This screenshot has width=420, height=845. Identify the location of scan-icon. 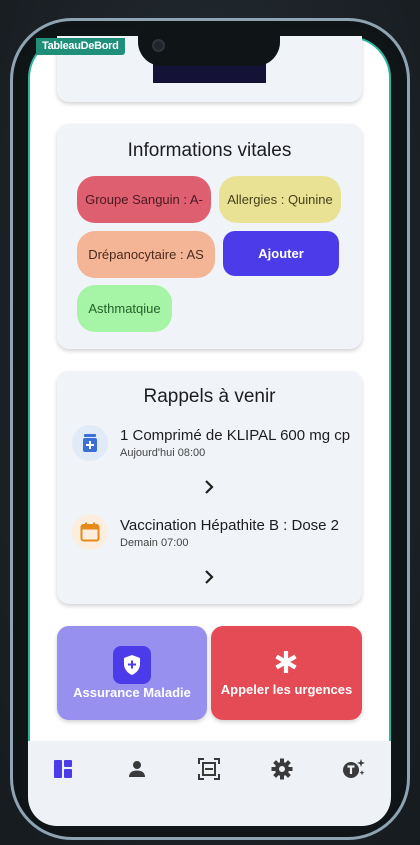
(209, 769).